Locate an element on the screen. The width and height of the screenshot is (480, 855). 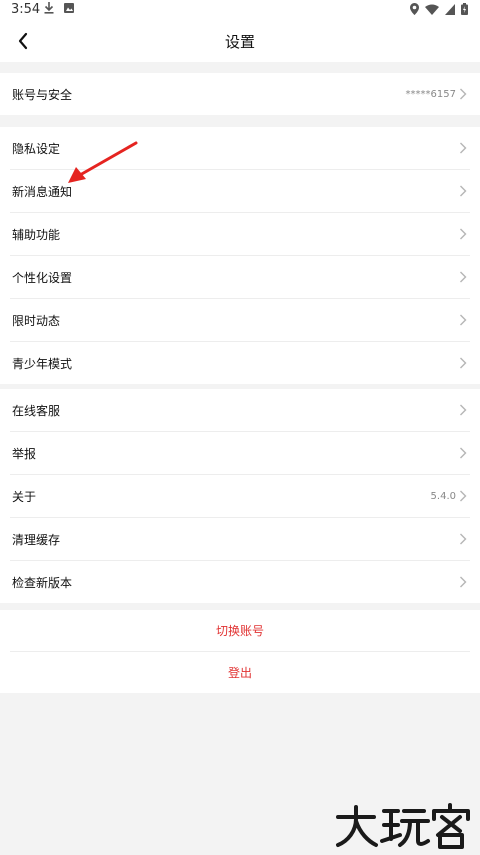
logout-button: 登出 is located at coordinates (240, 672).